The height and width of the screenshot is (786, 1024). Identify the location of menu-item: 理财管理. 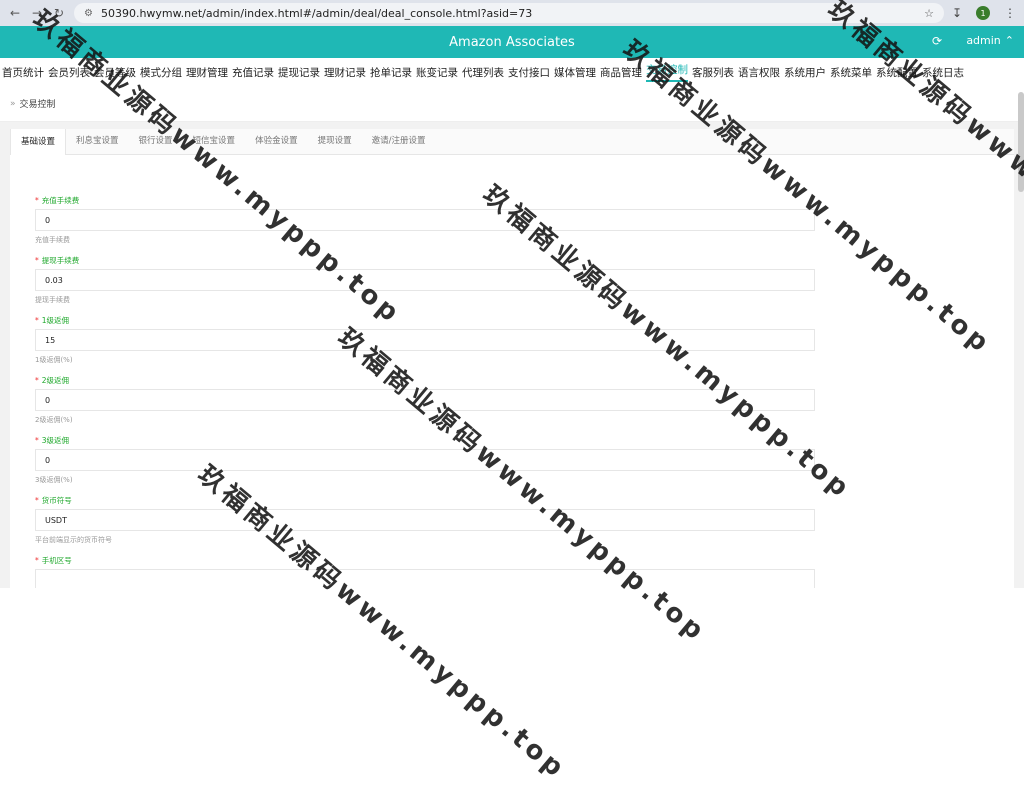
(207, 72).